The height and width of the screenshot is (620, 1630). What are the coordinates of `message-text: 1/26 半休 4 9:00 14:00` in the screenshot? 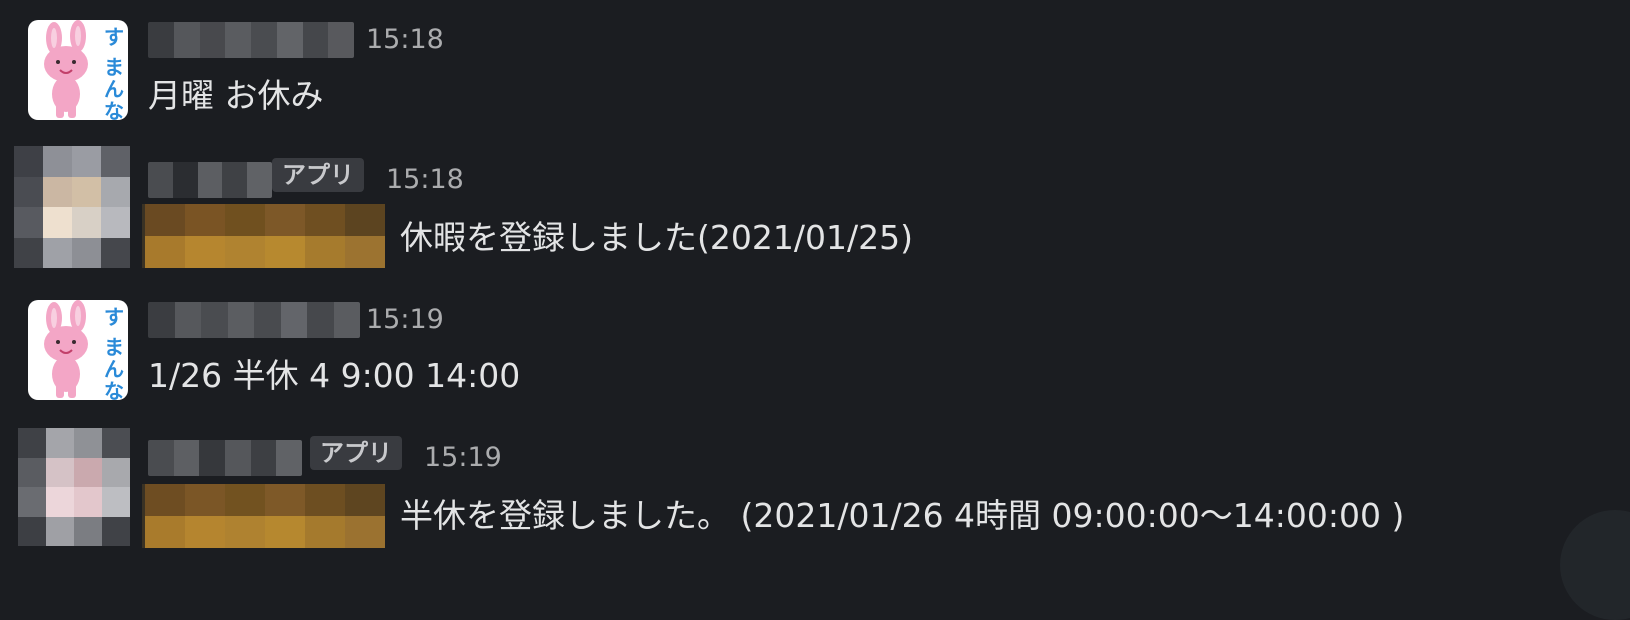 It's located at (334, 375).